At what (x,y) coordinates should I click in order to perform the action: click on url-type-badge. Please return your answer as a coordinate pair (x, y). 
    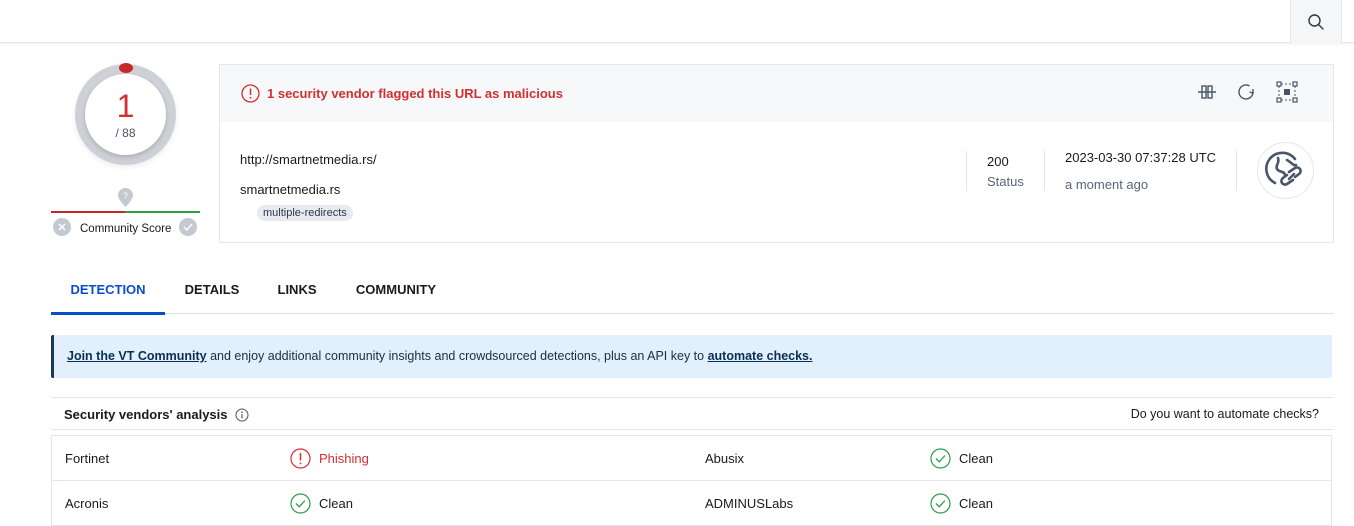
    Looking at the image, I should click on (1285, 170).